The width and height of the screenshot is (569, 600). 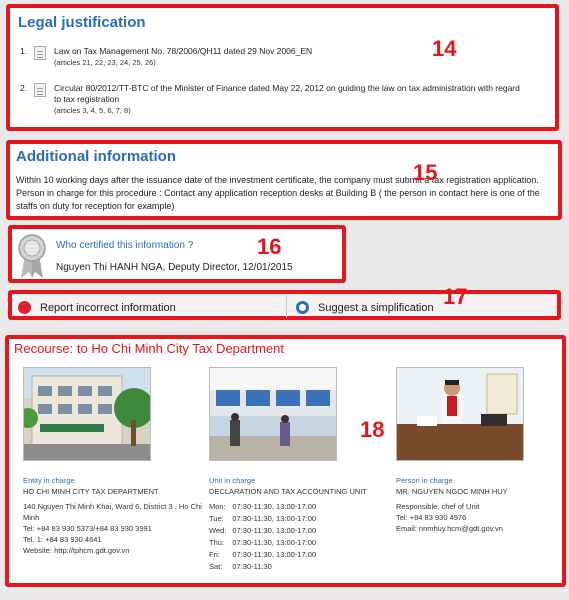 What do you see at coordinates (372, 429) in the screenshot?
I see `annotation-number: 18` at bounding box center [372, 429].